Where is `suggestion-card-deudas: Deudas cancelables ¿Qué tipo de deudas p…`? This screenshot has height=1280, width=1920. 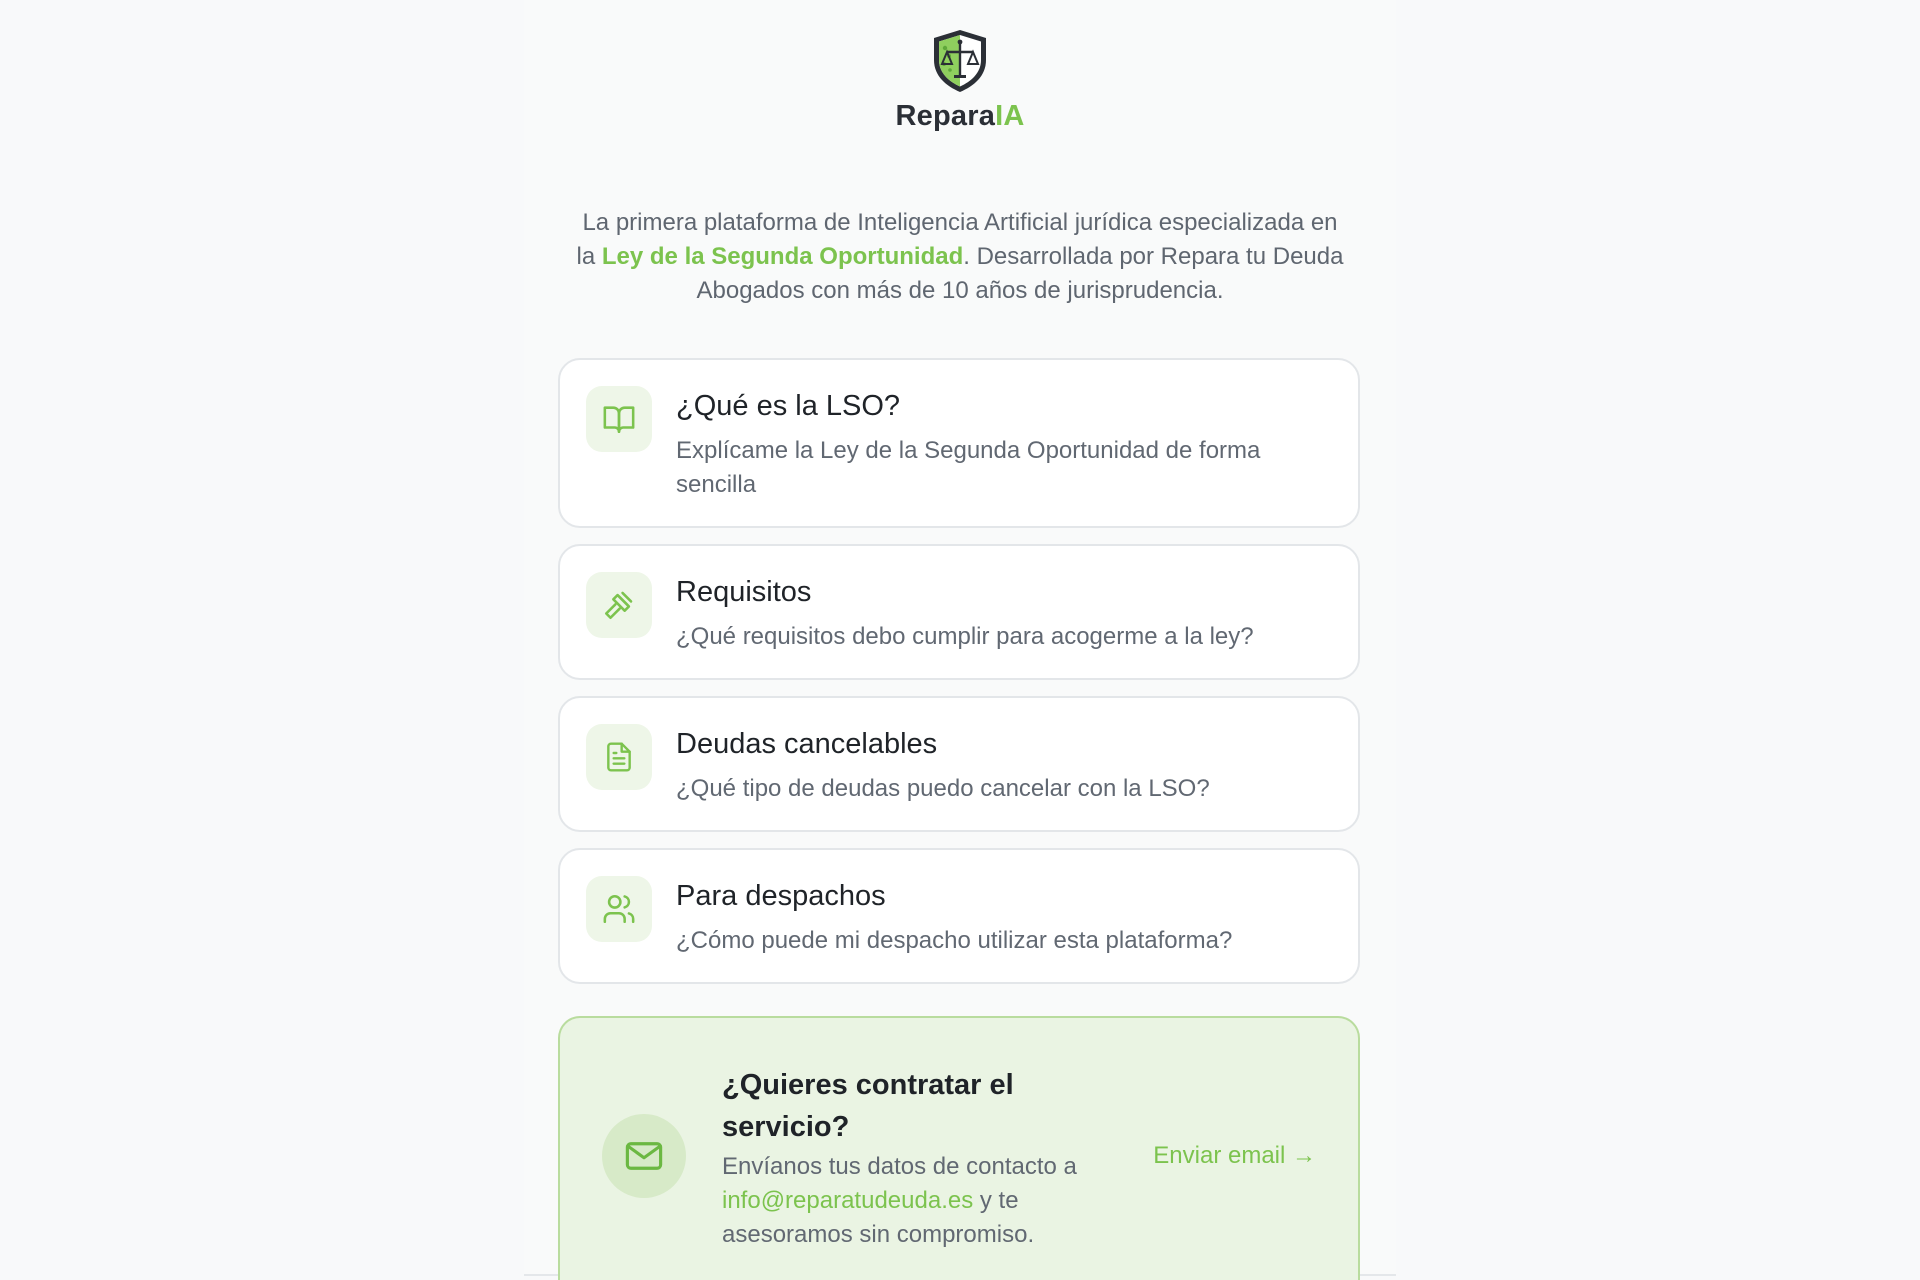 suggestion-card-deudas: Deudas cancelables ¿Qué tipo de deudas p… is located at coordinates (959, 764).